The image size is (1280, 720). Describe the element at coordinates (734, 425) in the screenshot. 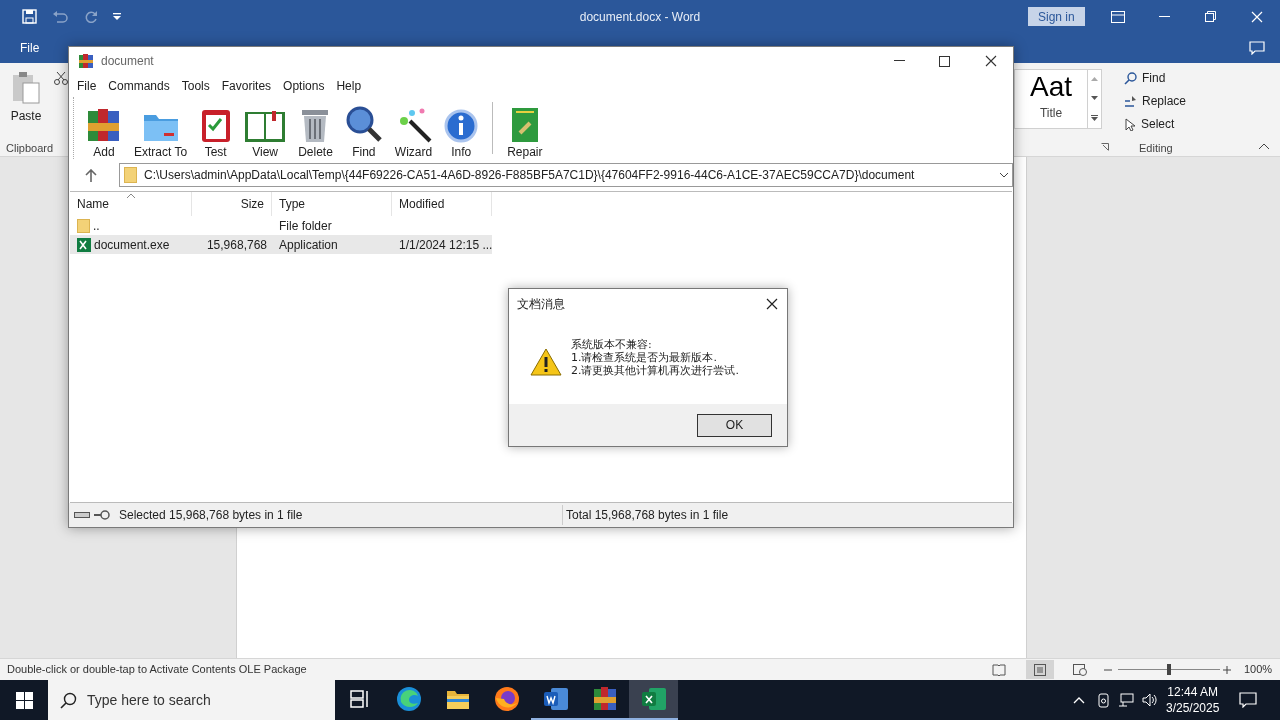

I see `ok-button: OK` at that location.